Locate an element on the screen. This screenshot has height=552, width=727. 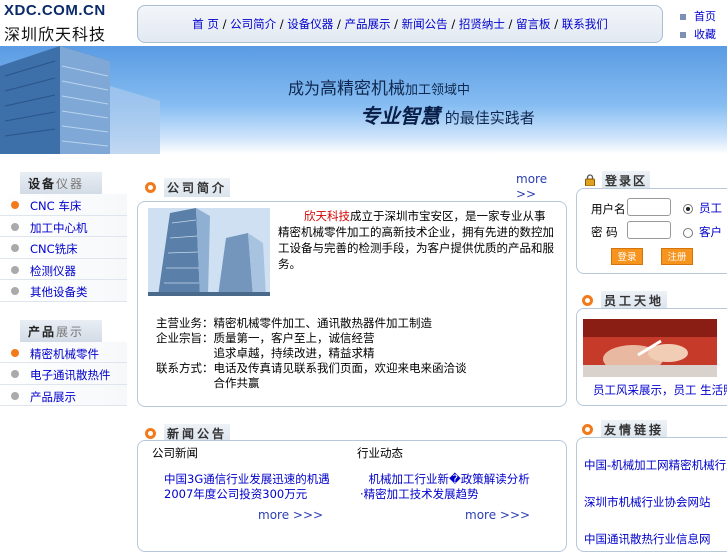
intro-line: 主营业务：精密机械零件加工、通讯散热器件加工制造 is located at coordinates (294, 323).